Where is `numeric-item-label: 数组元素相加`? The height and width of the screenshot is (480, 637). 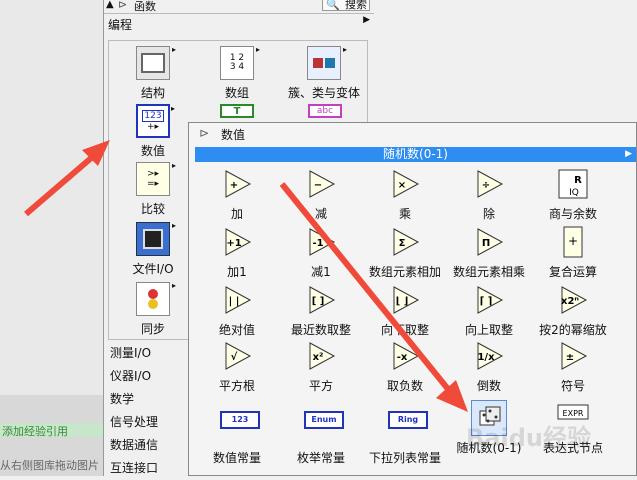
numeric-item-label: 数组元素相加 is located at coordinates (404, 272).